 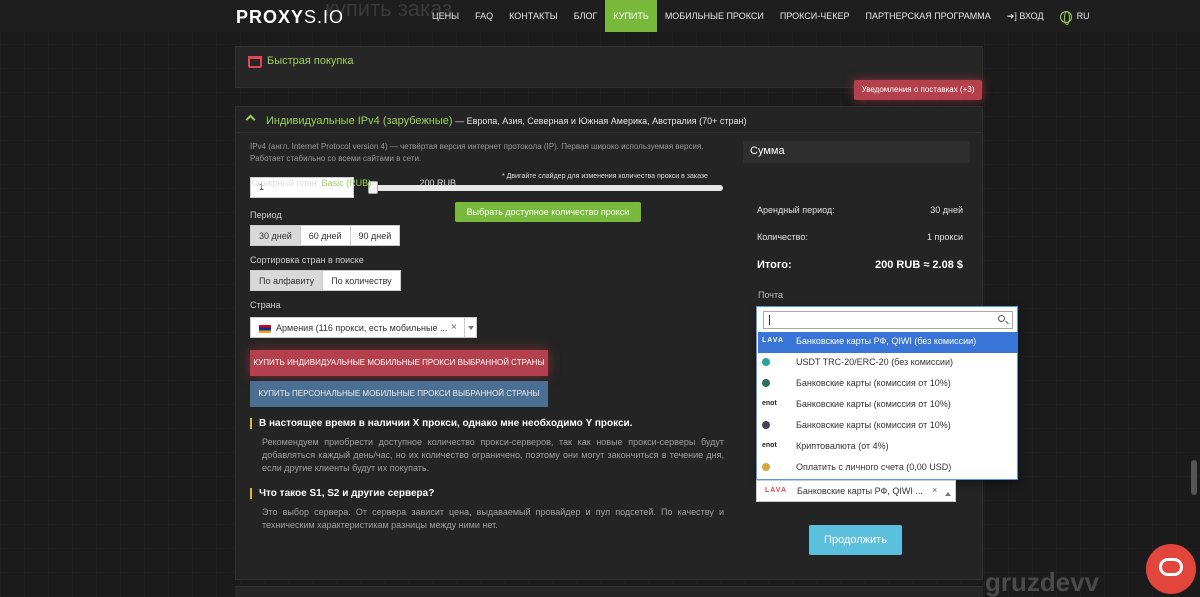 I want to click on cart-icon, so click(x=255, y=62).